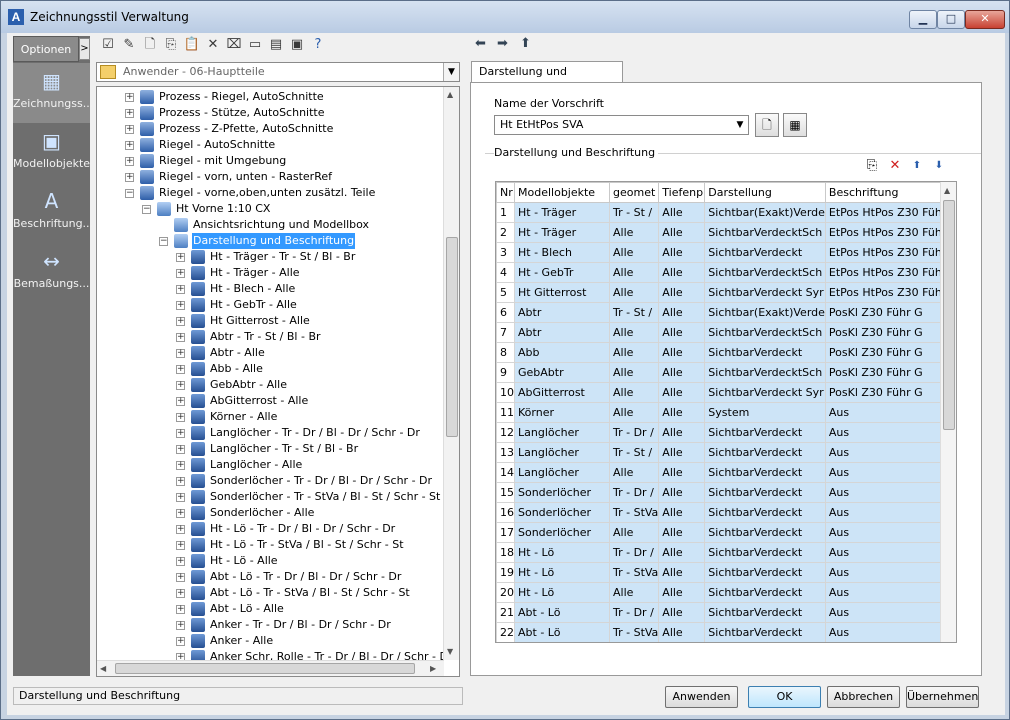 The width and height of the screenshot is (1010, 720). What do you see at coordinates (562, 592) in the screenshot?
I see `table-cell: Ht - Lö` at bounding box center [562, 592].